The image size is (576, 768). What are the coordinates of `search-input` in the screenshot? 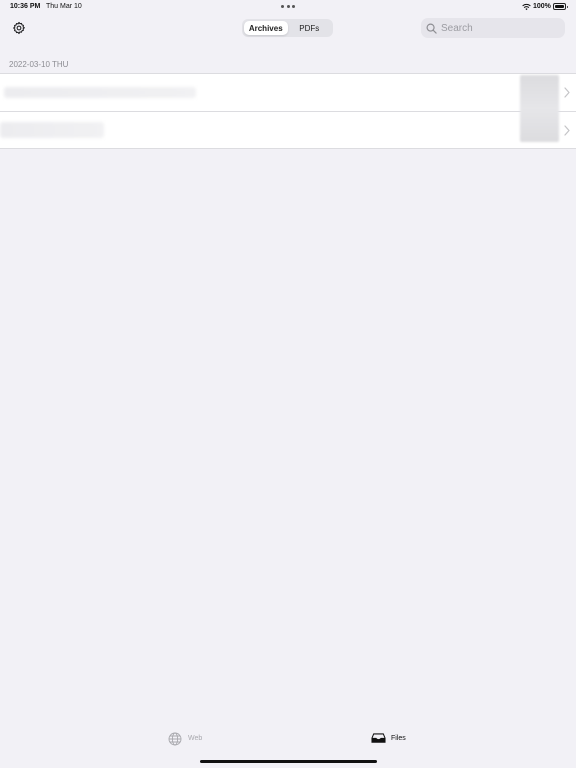 It's located at (496, 28).